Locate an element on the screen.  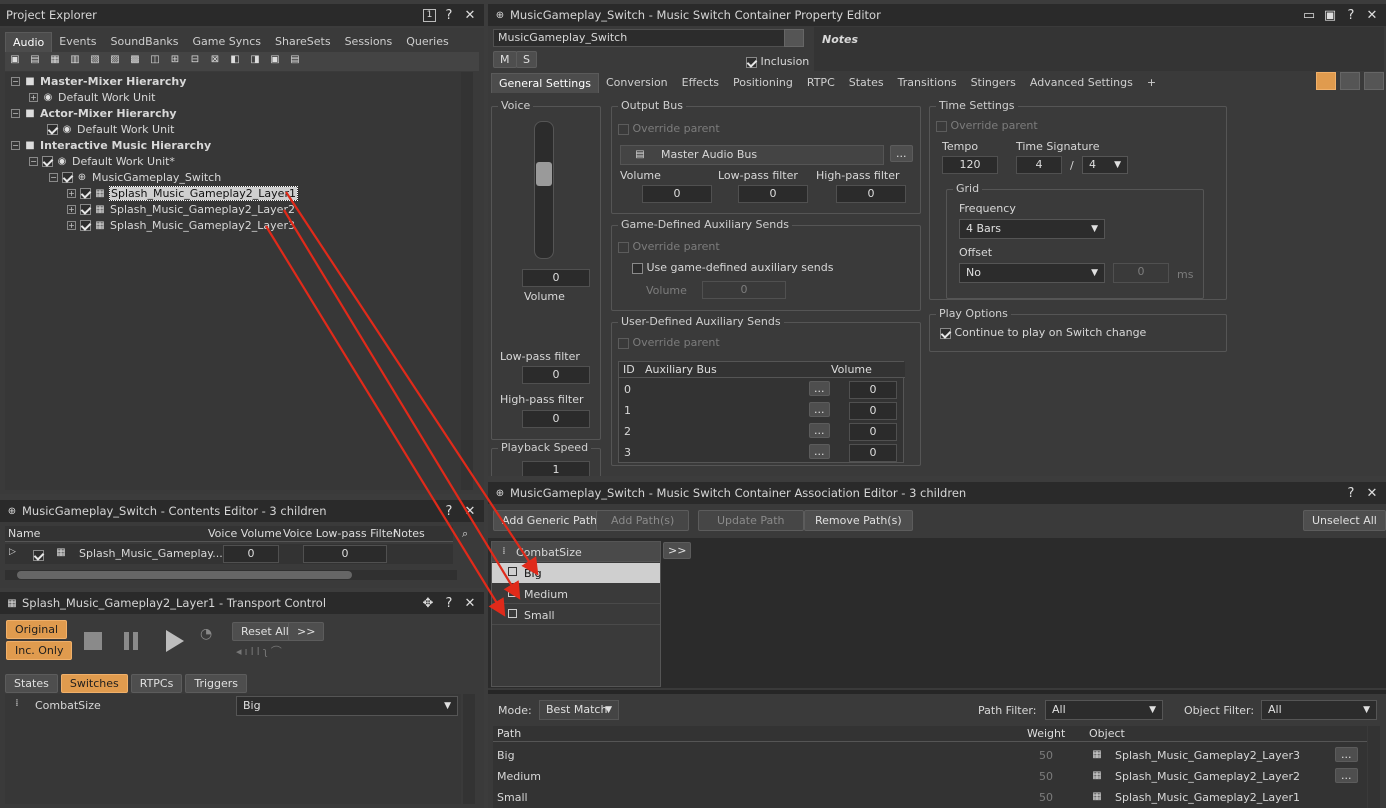
tree-item-music-switch: − ⊕ MusicGameplay_Switch is located at coordinates (135, 177).